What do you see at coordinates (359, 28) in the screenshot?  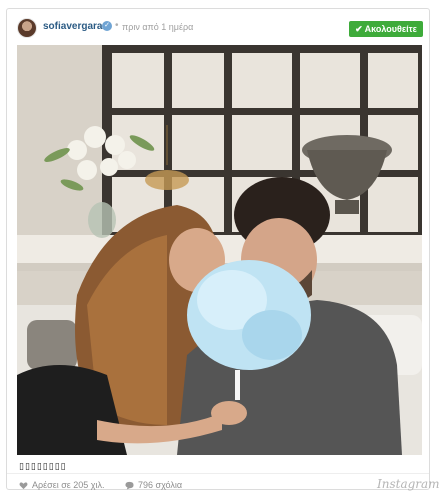 I see `checkmark-icon: ✔` at bounding box center [359, 28].